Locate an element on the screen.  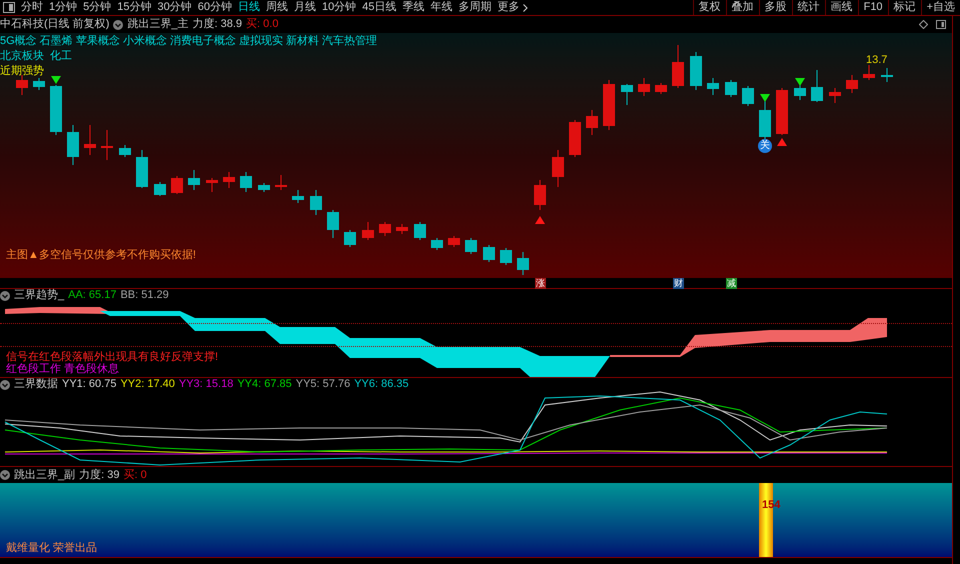
panel-title: 三界数据 is located at coordinates (36, 384).